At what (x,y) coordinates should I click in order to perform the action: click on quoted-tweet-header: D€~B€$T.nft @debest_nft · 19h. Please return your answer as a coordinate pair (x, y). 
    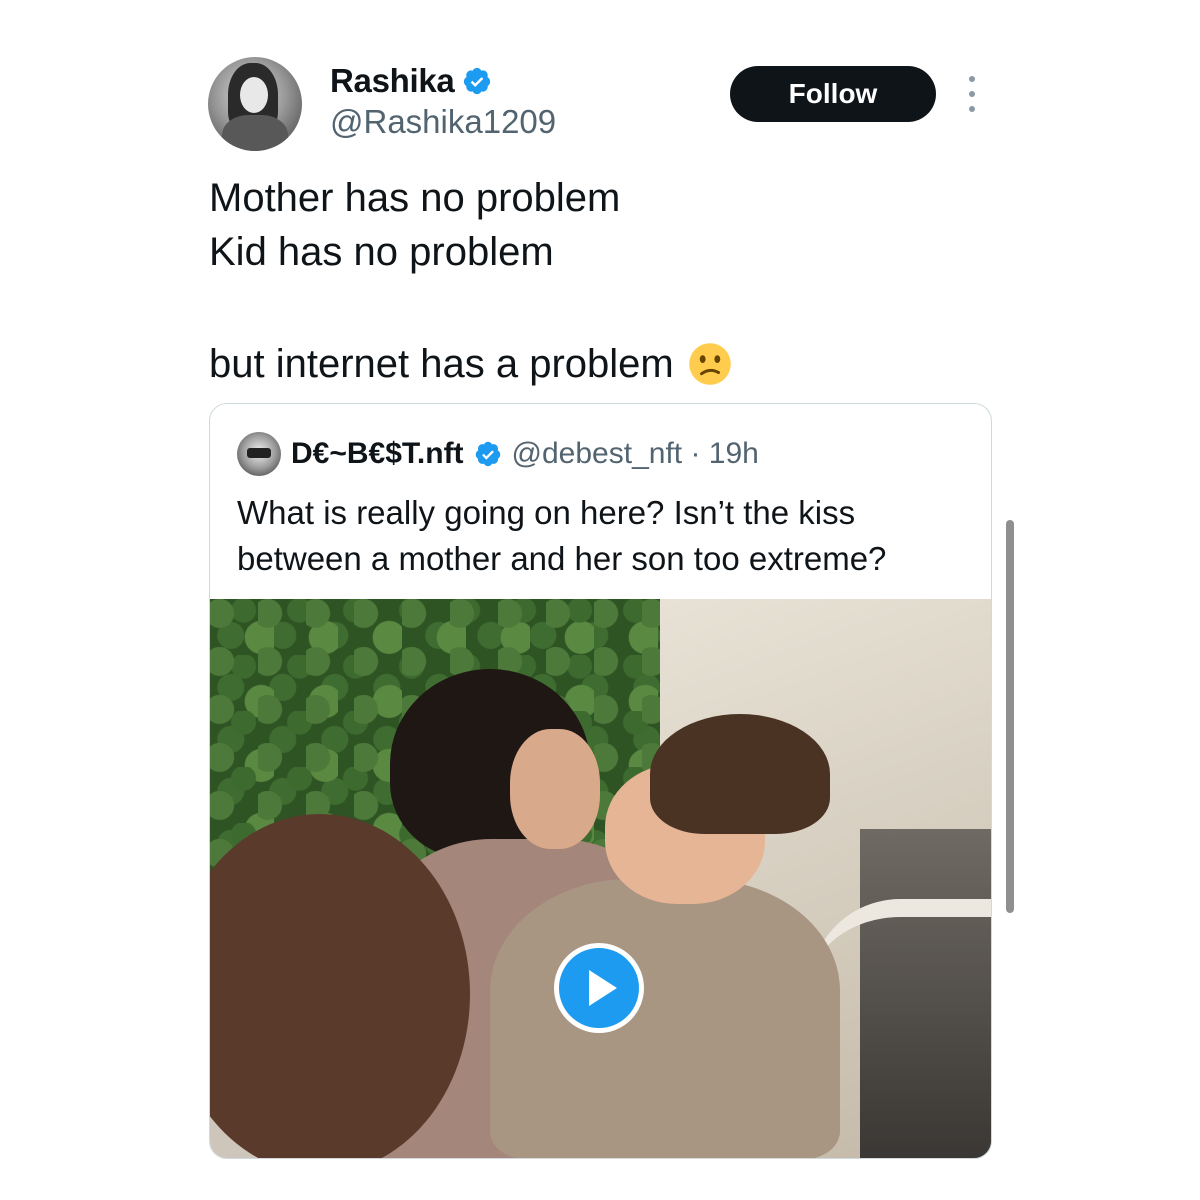
    Looking at the image, I should click on (498, 454).